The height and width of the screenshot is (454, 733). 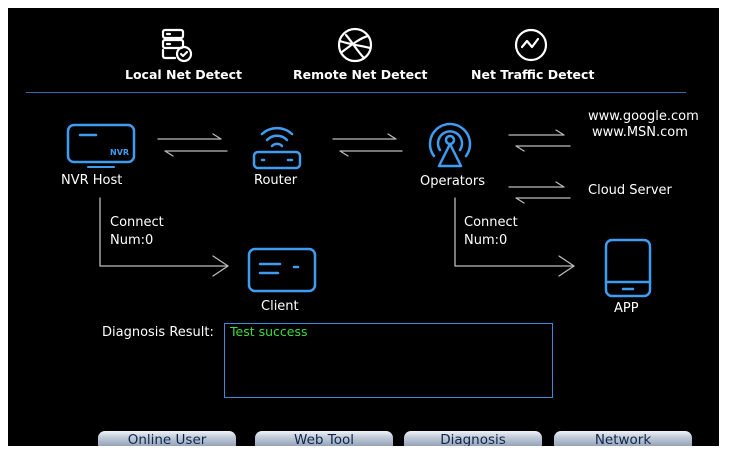 I want to click on app-connect-count: Connect Num:0, so click(x=491, y=231).